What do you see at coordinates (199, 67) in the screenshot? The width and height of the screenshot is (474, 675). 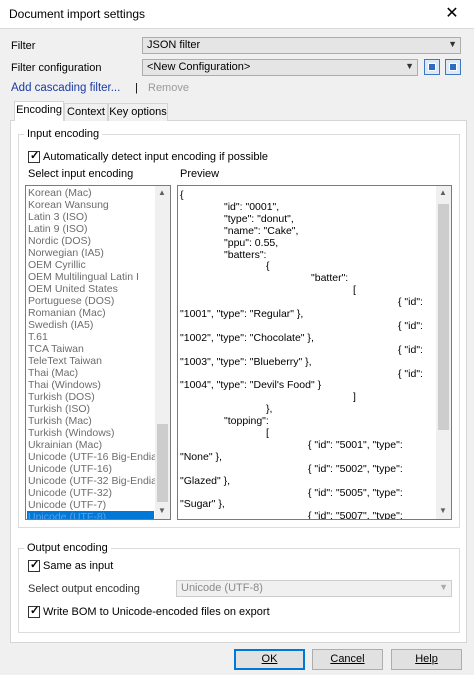 I see `filter-config-value: <New Configuration>` at bounding box center [199, 67].